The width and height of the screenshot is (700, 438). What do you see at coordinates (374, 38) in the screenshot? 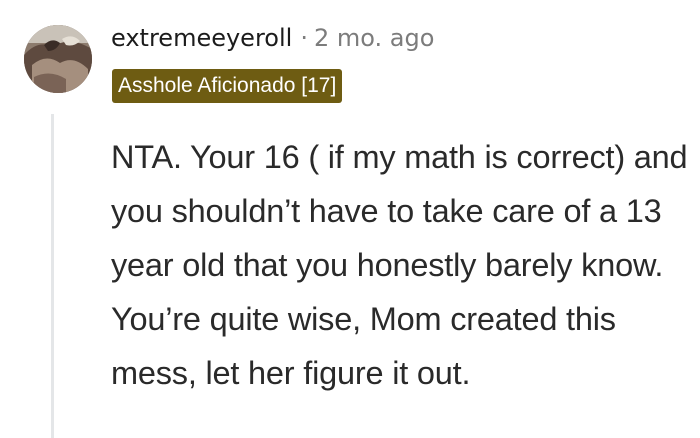
I see `comment-timestamp: 2 mo. ago` at bounding box center [374, 38].